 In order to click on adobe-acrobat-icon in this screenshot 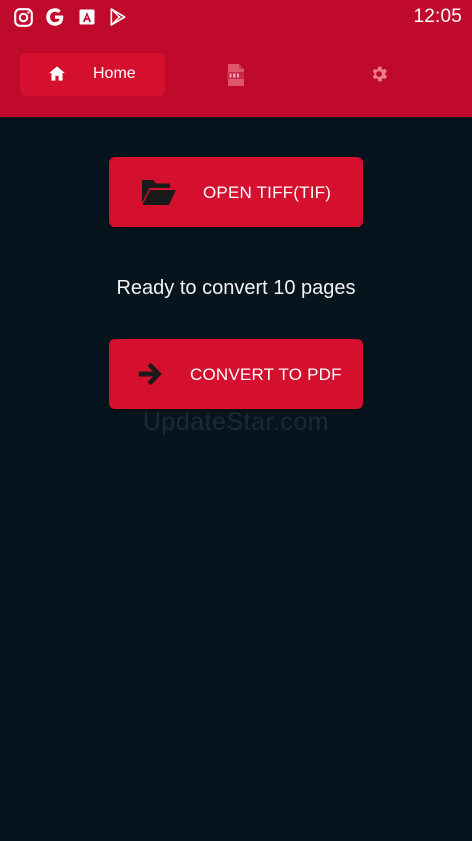, I will do `click(87, 17)`.